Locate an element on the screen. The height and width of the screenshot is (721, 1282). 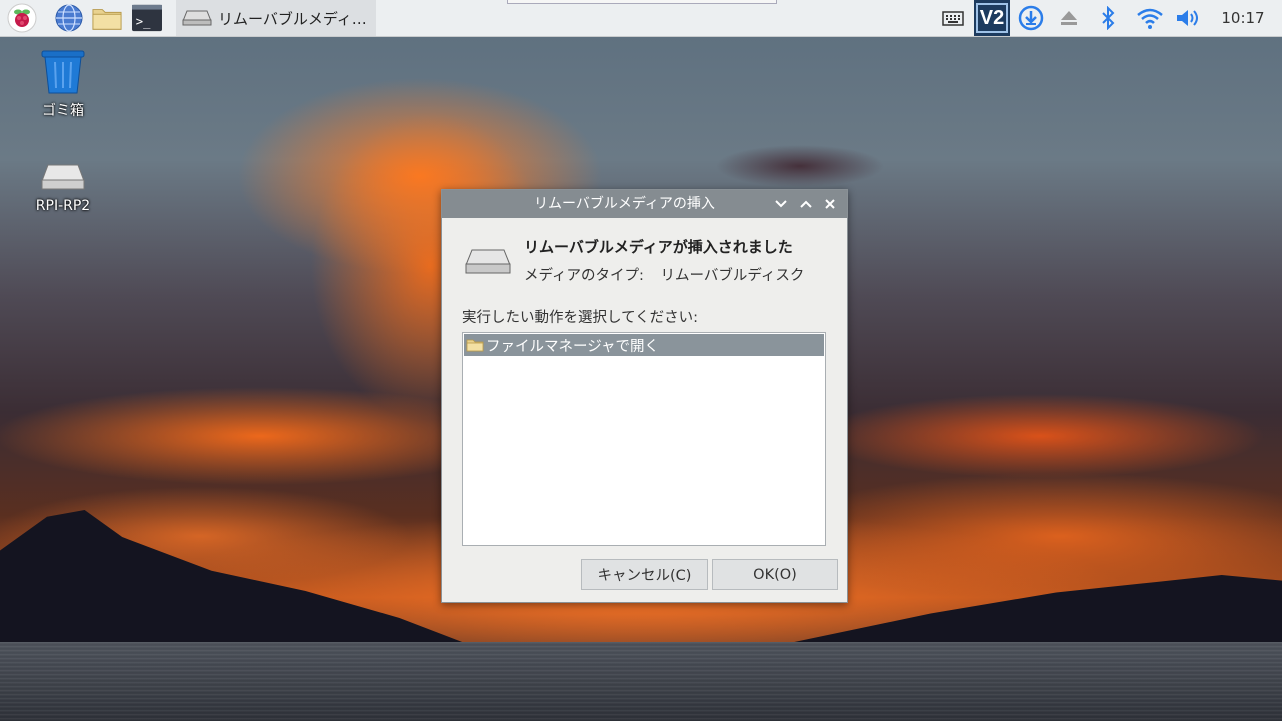
vnc-label: V2 is located at coordinates (992, 18).